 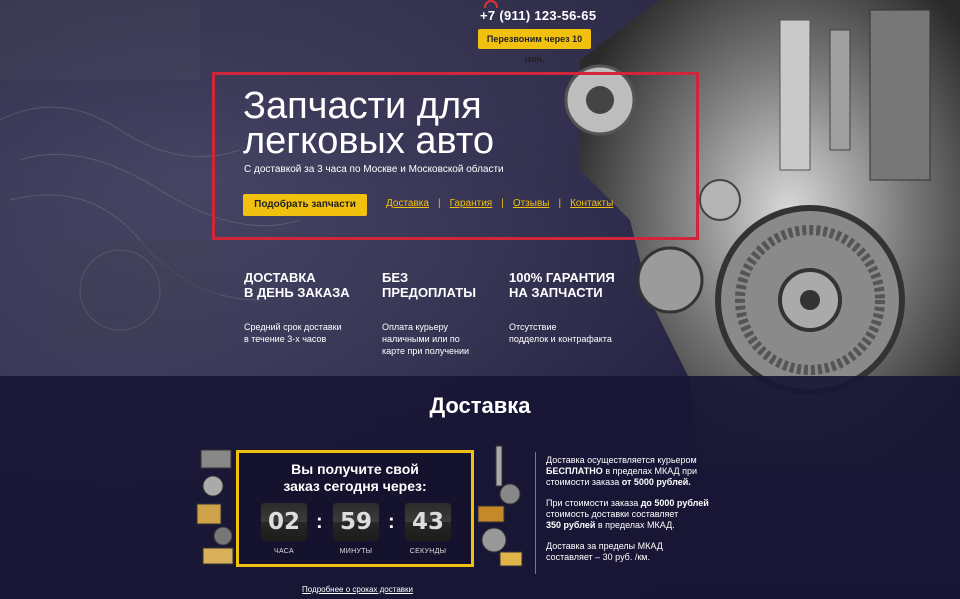 I want to click on hero-nav: Доставка | Гарантия | Отзывы | Контакты, so click(x=500, y=203).